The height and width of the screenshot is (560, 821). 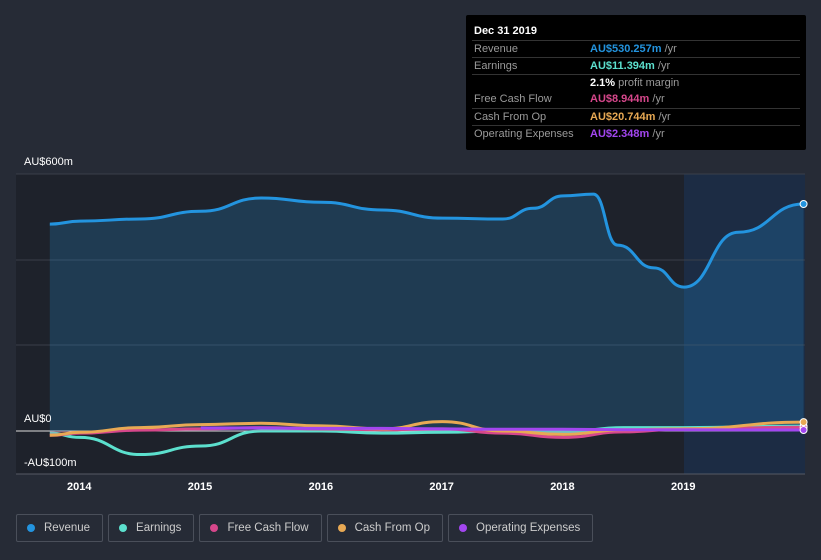 I want to click on tooltip-label: Free Cash Flow, so click(x=513, y=99).